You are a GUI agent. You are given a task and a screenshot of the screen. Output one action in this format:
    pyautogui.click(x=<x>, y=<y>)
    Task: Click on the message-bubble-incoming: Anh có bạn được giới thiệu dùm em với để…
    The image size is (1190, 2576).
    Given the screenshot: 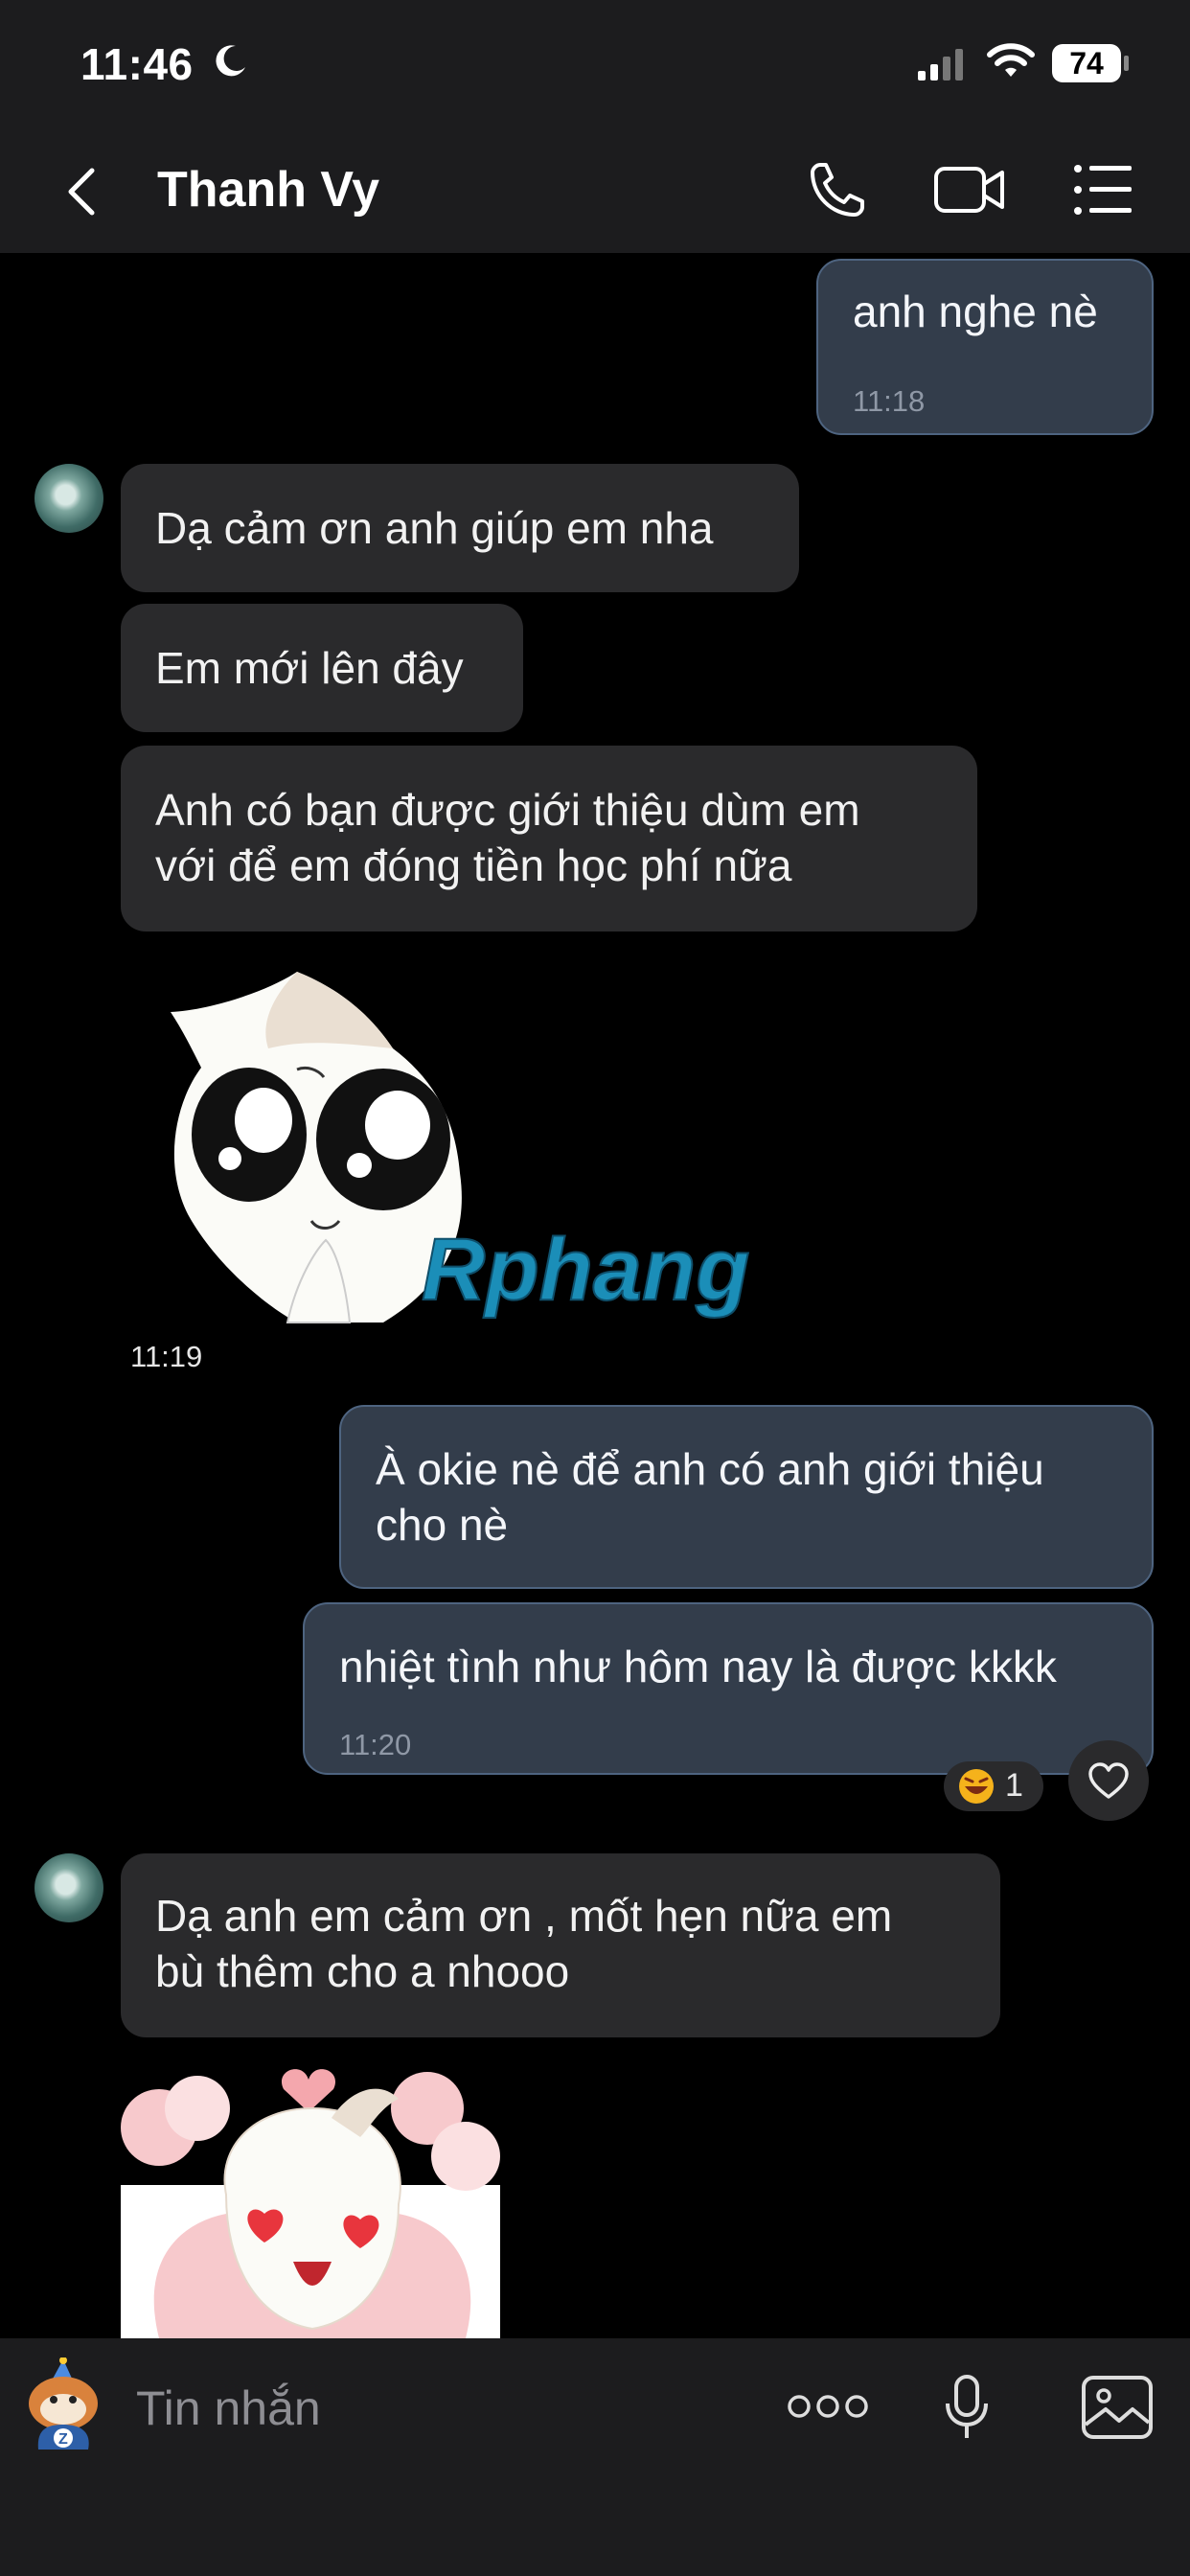 What is the action you would take?
    pyautogui.click(x=549, y=839)
    